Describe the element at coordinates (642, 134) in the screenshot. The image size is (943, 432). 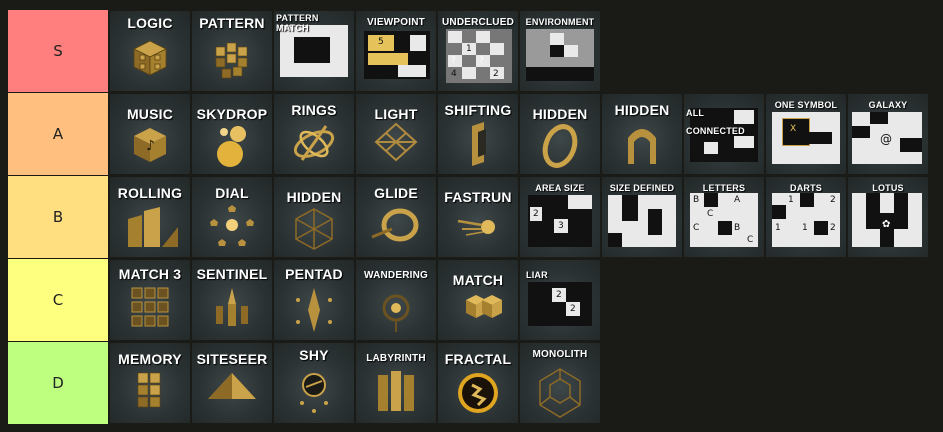
I see `tile-hidden-a2: HIDDEN` at that location.